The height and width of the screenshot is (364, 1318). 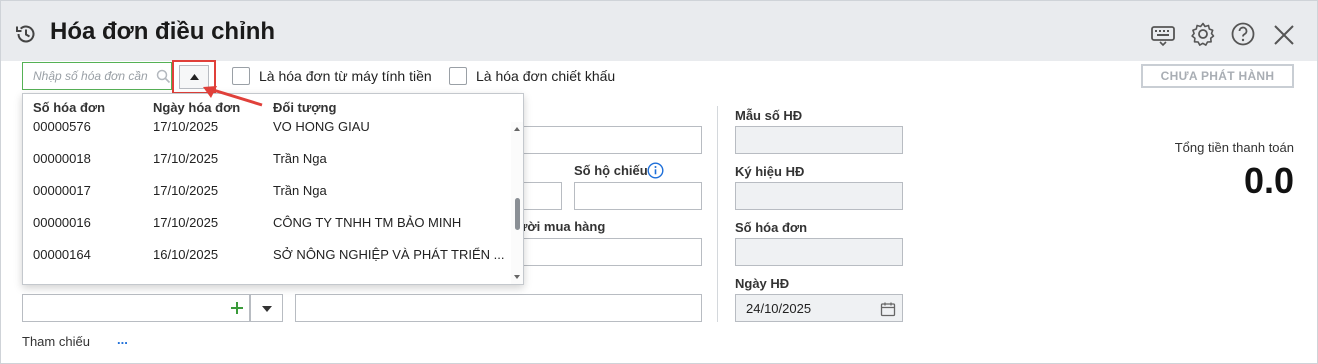 I want to click on buyer-label: ười mua hàng, so click(x=562, y=226).